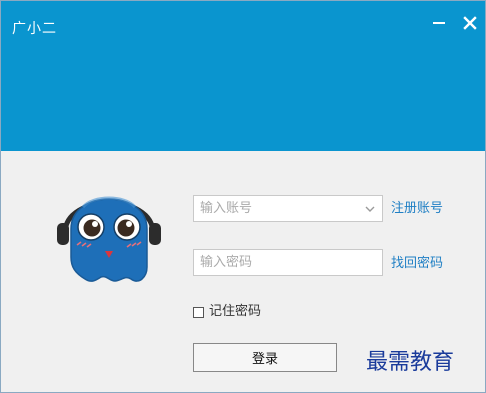  I want to click on account-input, so click(277, 208).